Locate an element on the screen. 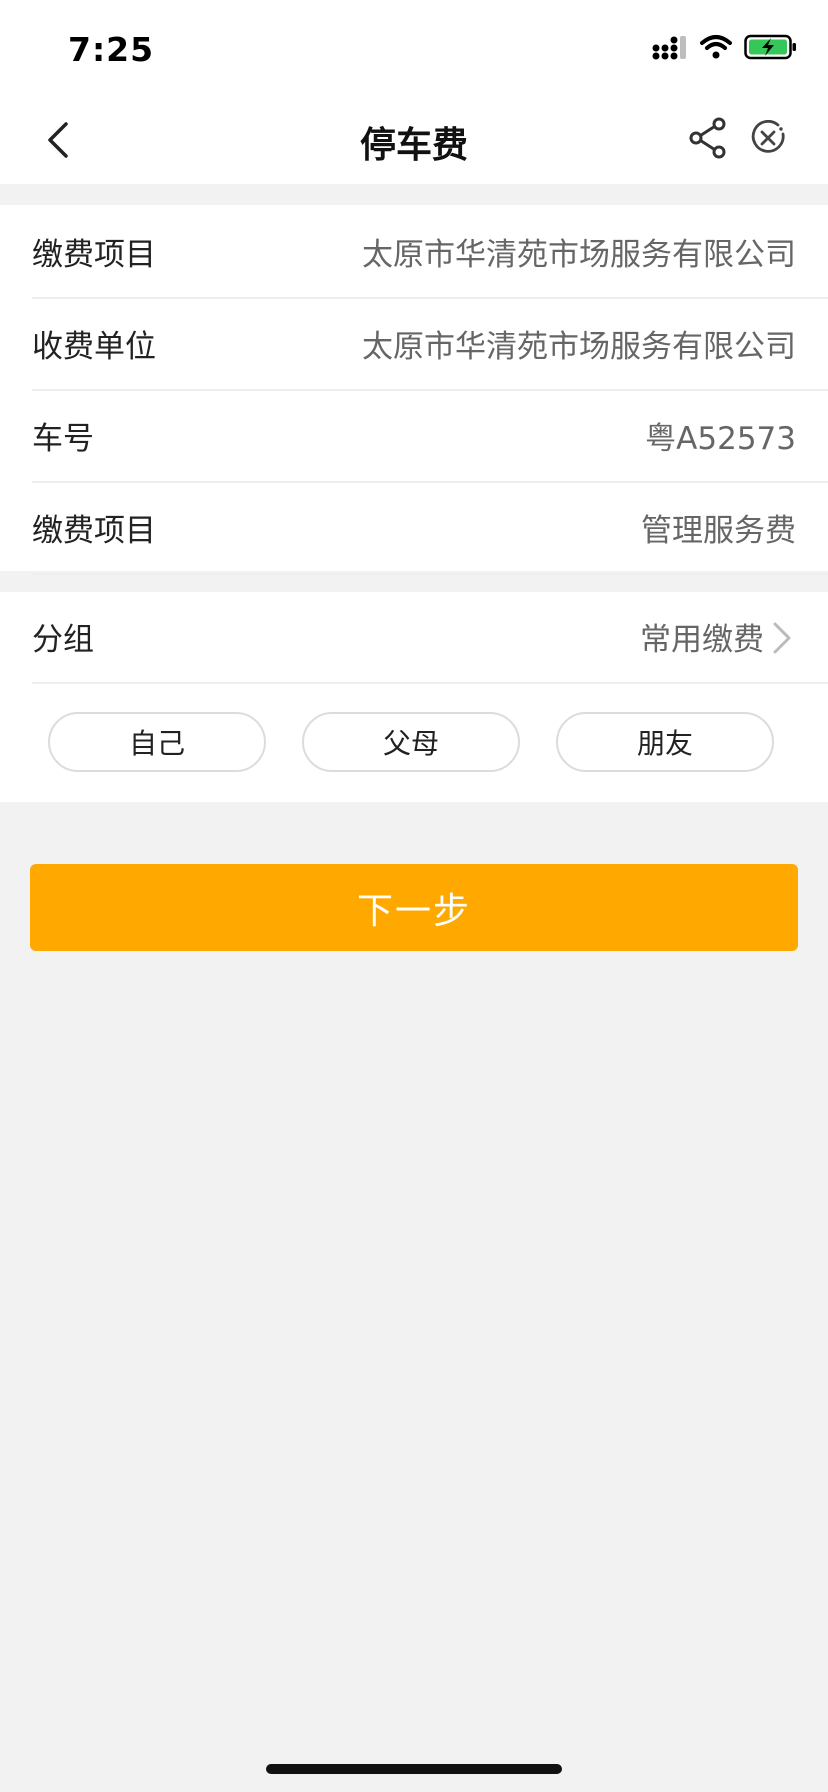  group-label: 分组 is located at coordinates (63, 640).